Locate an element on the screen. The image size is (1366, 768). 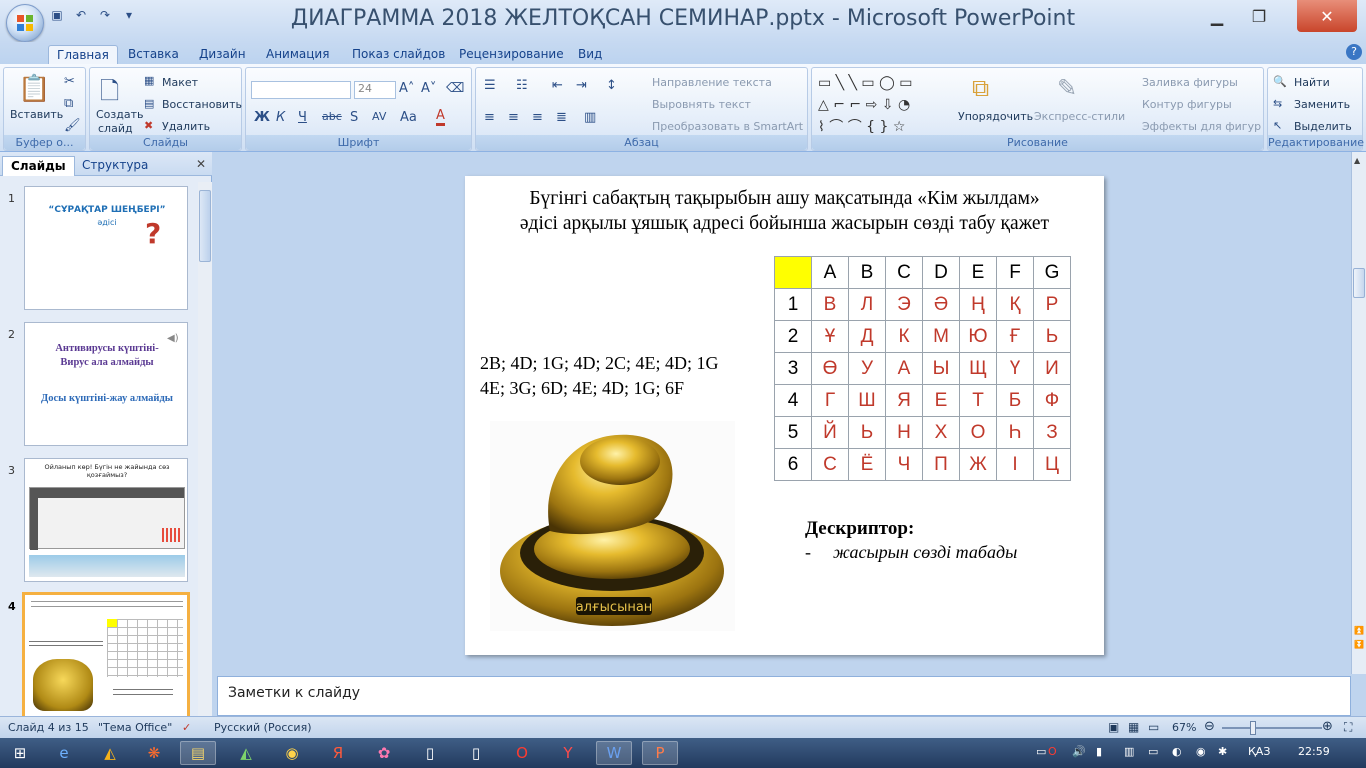
yandex-icon: Я is located at coordinates (338, 753).